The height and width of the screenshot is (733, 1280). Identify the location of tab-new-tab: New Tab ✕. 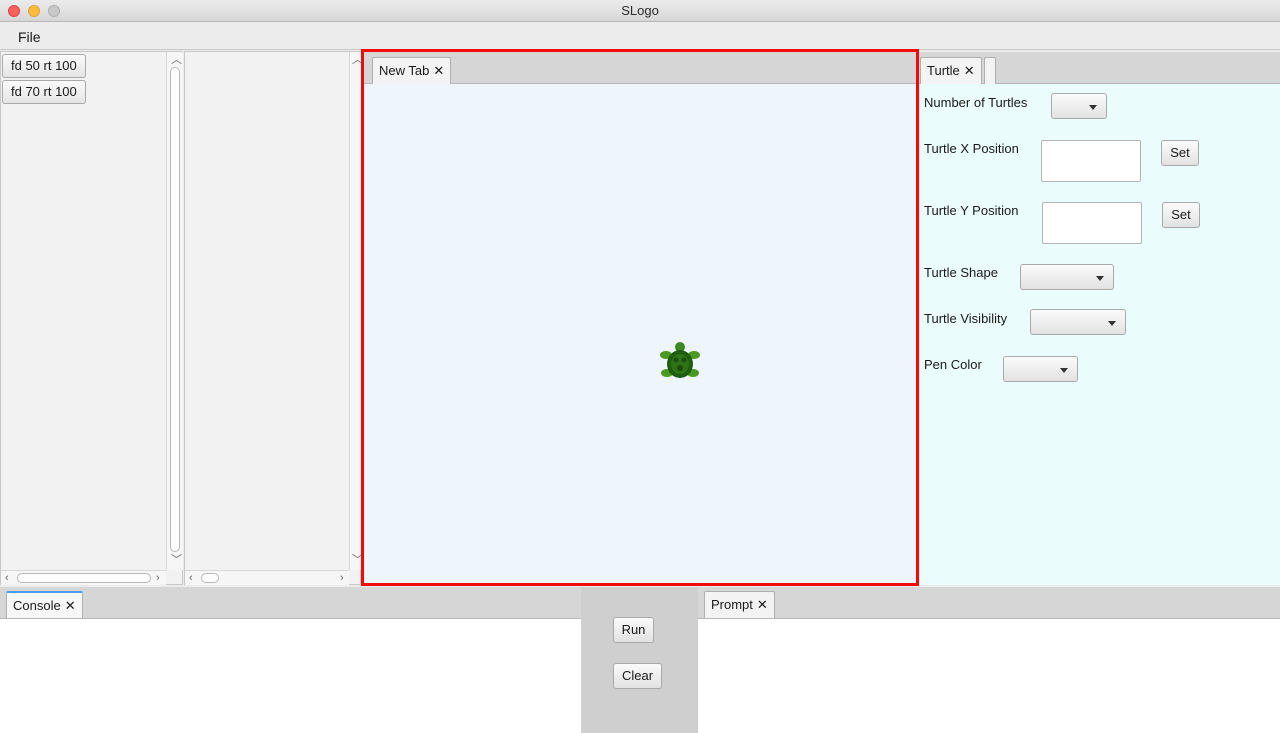
(412, 70).